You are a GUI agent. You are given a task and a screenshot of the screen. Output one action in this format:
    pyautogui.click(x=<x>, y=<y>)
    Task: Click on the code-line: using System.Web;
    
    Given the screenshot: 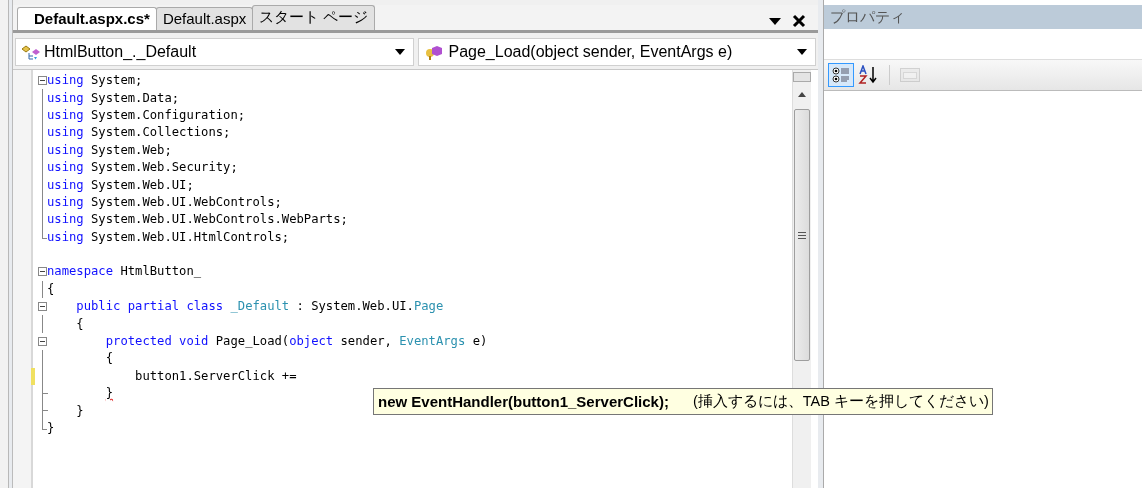 What is the action you would take?
    pyautogui.click(x=109, y=150)
    